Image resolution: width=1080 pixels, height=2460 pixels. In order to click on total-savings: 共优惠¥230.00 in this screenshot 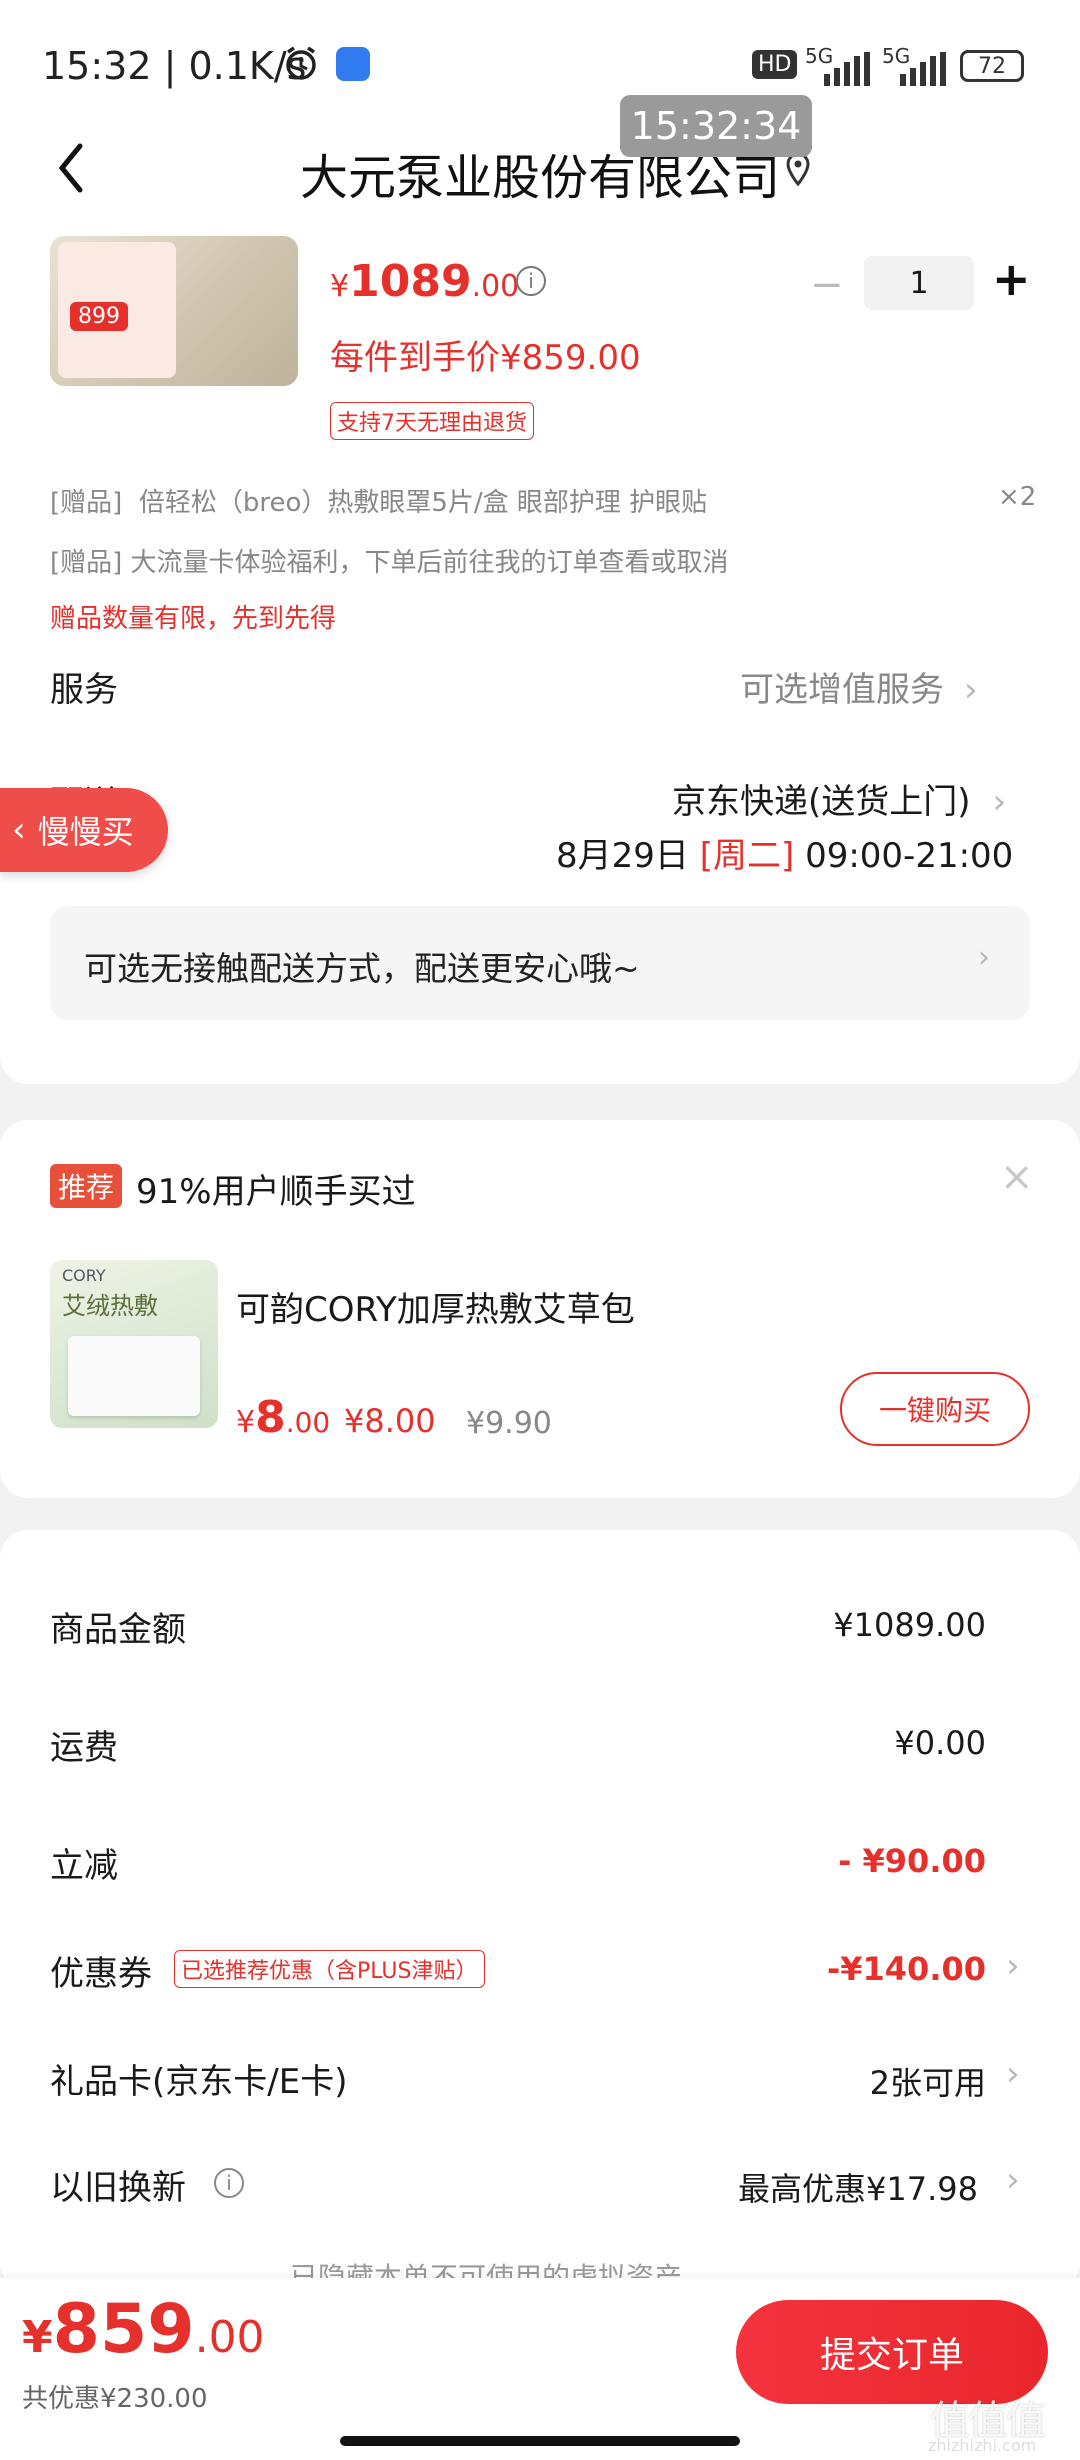, I will do `click(115, 2399)`.